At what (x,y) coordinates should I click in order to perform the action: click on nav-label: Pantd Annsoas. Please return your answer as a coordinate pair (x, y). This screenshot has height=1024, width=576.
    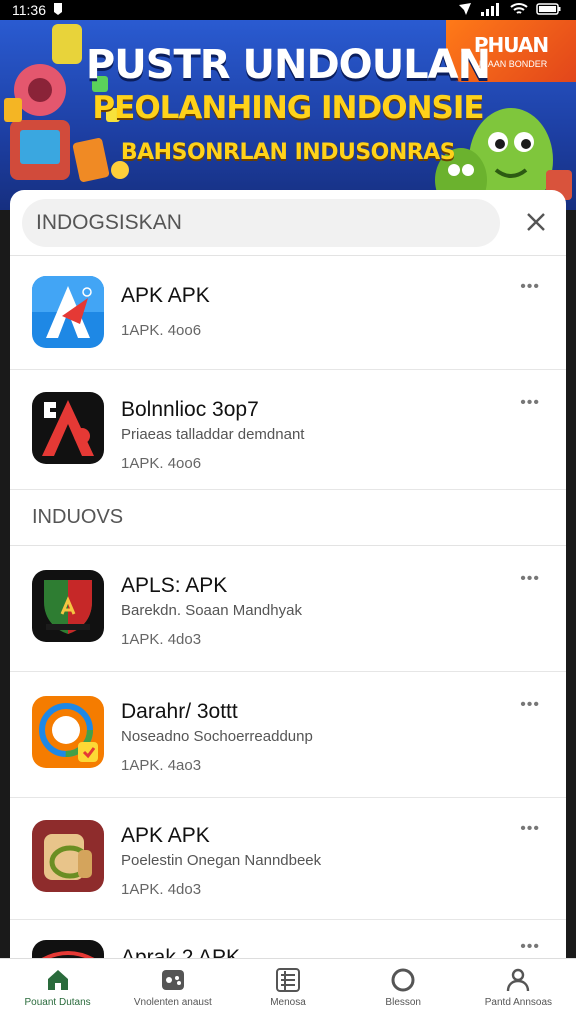
    Looking at the image, I should click on (518, 1002).